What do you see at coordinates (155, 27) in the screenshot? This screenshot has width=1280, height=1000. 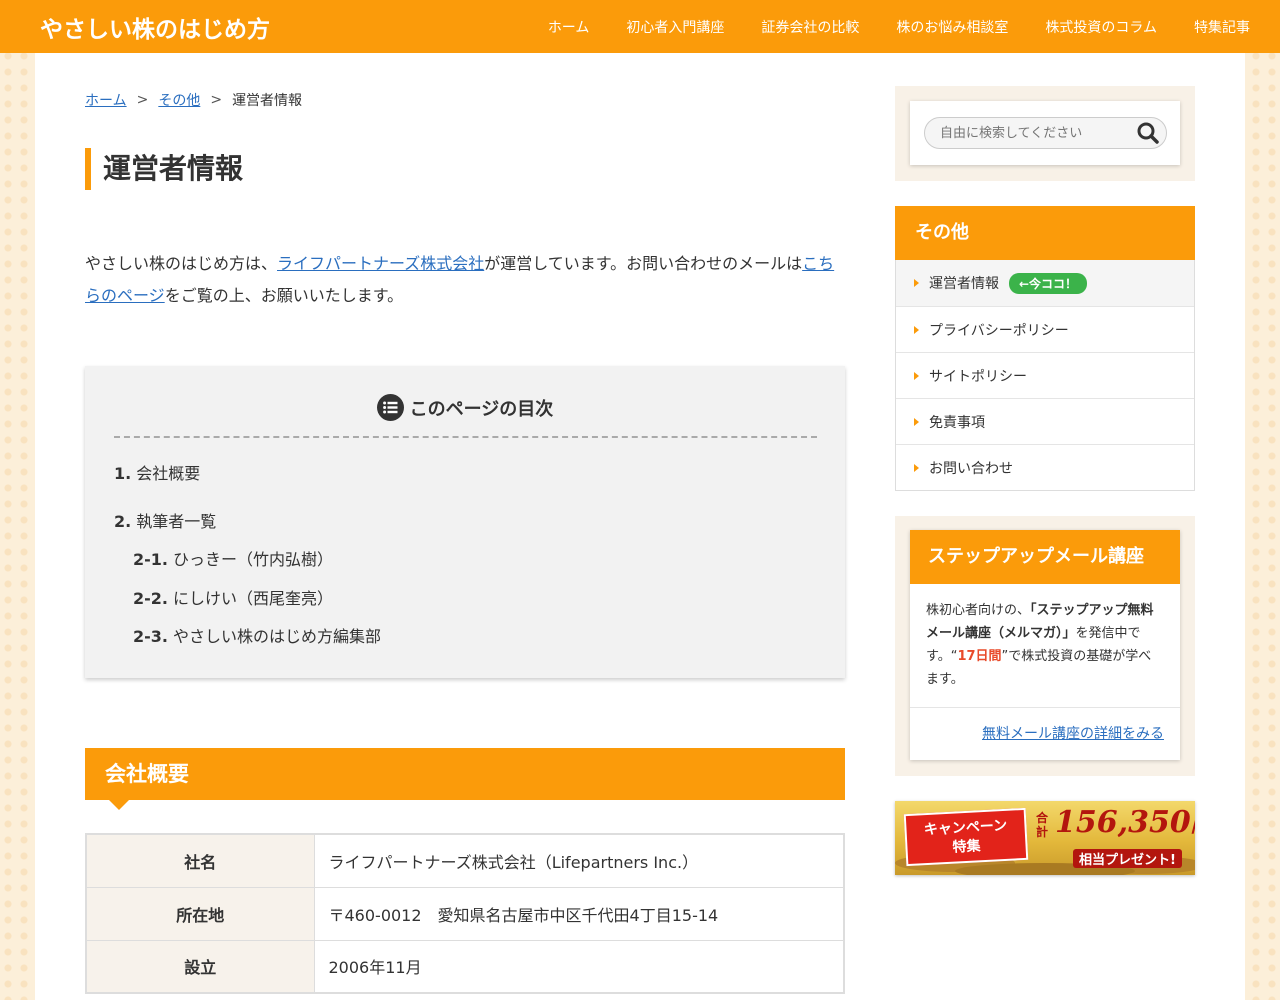 I see `site-logo: やさしい株のはじめ方` at bounding box center [155, 27].